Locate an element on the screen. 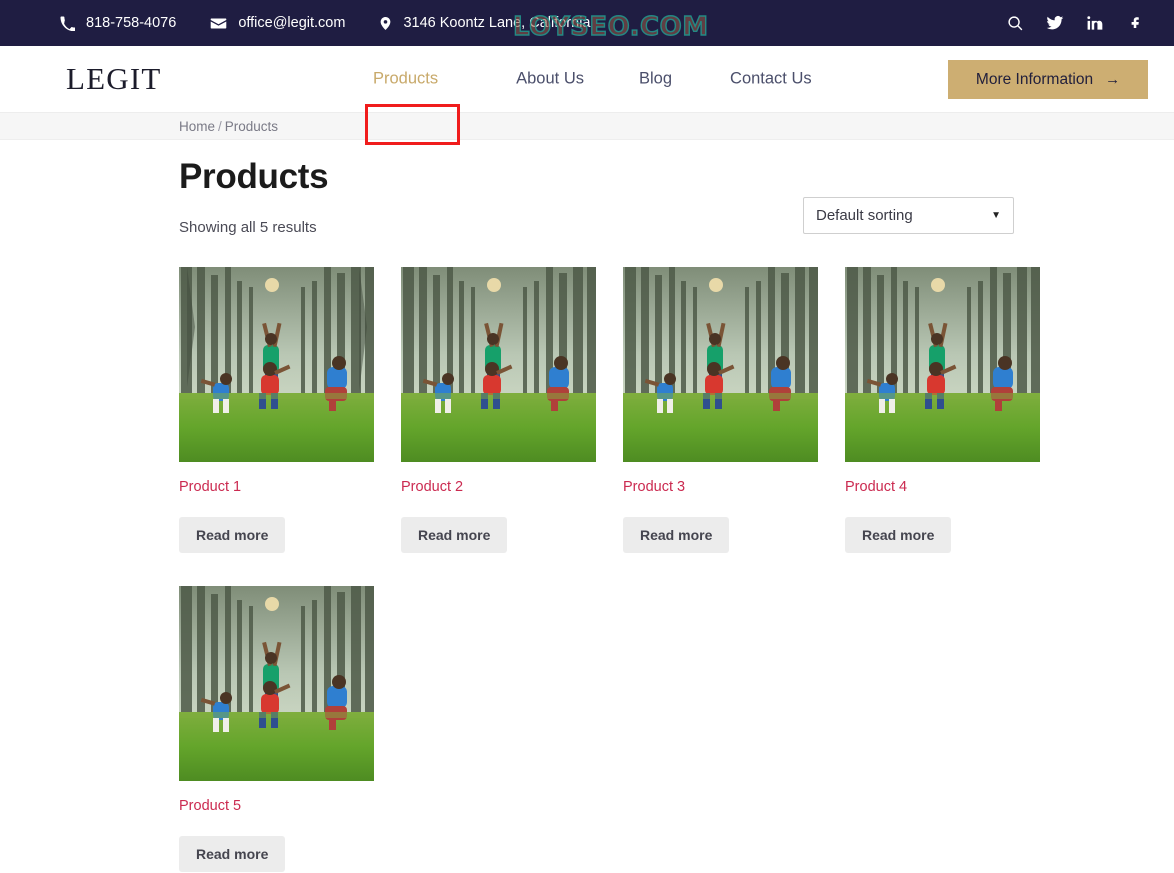 This screenshot has height=873, width=1174. results-toolbar: Showing all 5 results Default sorting ▼ is located at coordinates (663, 225).